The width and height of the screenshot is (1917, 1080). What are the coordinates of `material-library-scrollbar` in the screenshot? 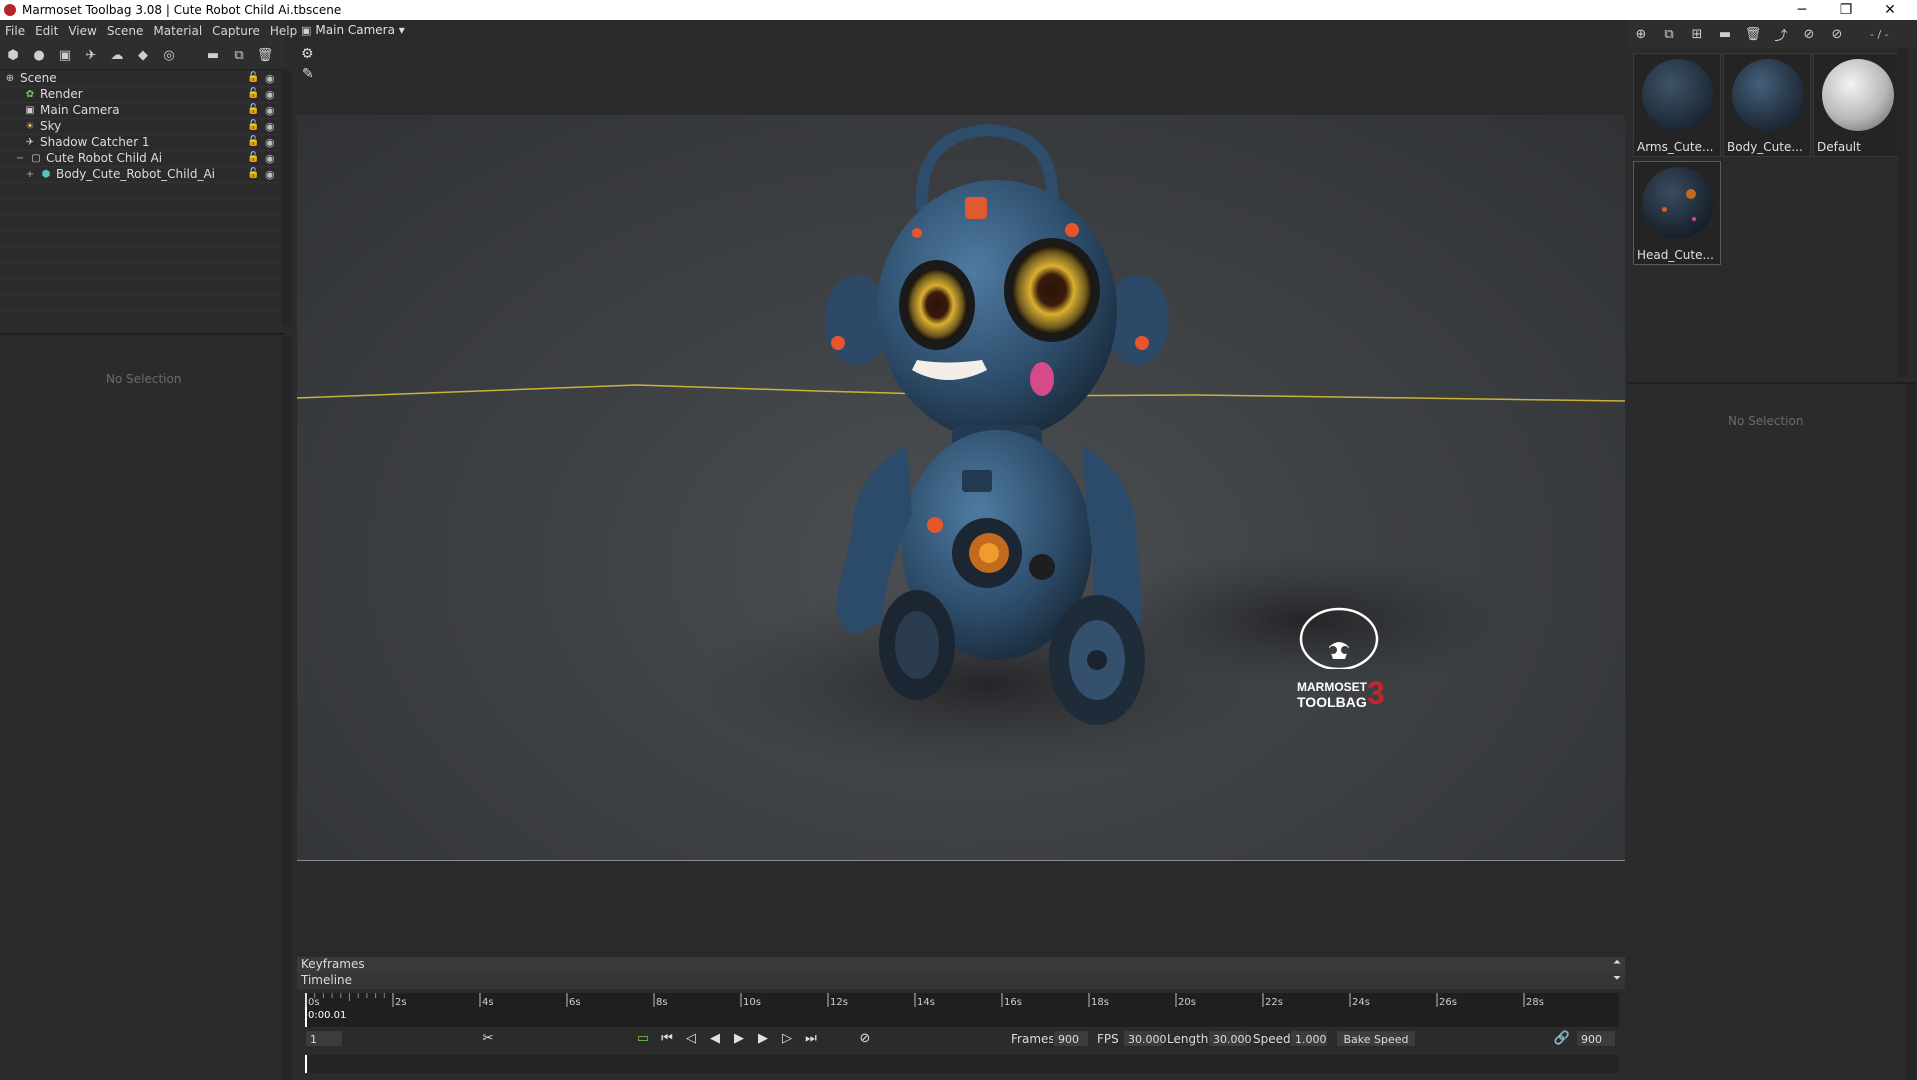 It's located at (1903, 213).